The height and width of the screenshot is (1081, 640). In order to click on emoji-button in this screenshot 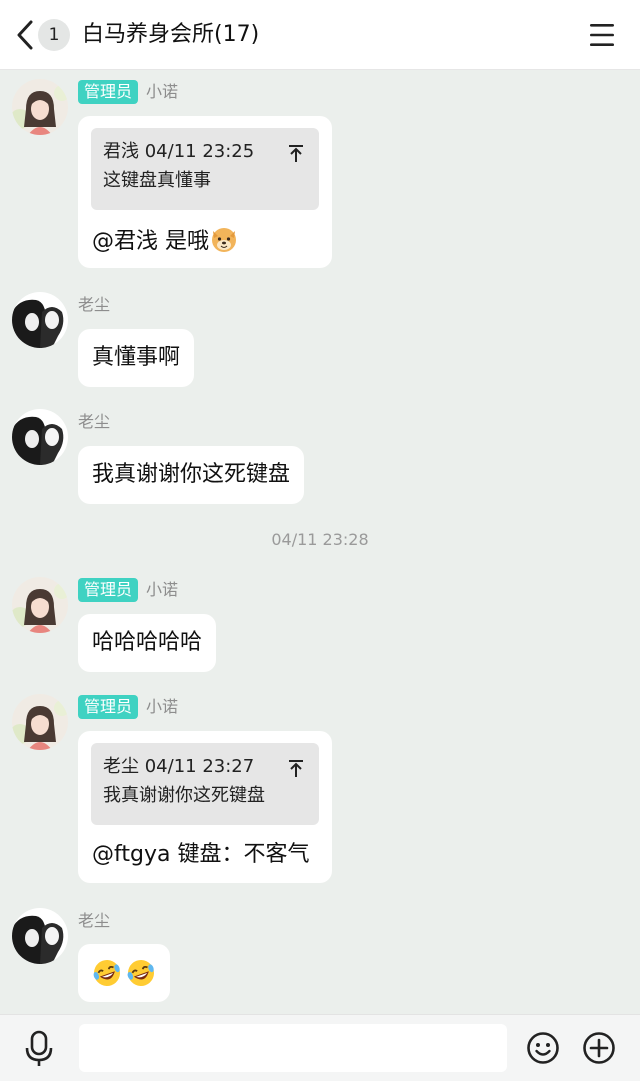, I will do `click(543, 1048)`.